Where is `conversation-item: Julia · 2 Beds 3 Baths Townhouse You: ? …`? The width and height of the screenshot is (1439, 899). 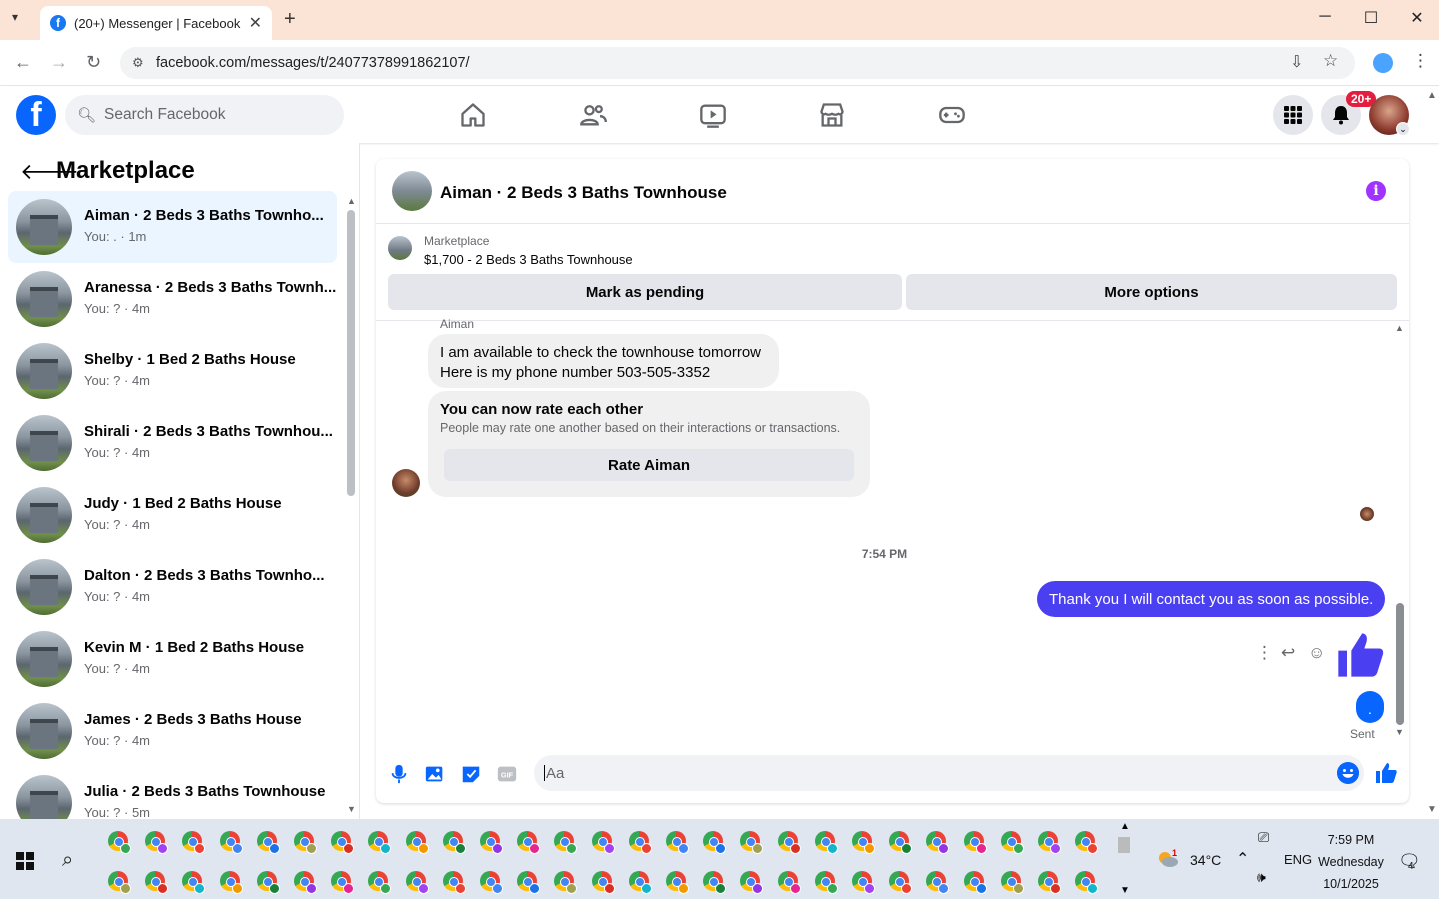 conversation-item: Julia · 2 Beds 3 Baths Townhouse You: ? … is located at coordinates (172, 793).